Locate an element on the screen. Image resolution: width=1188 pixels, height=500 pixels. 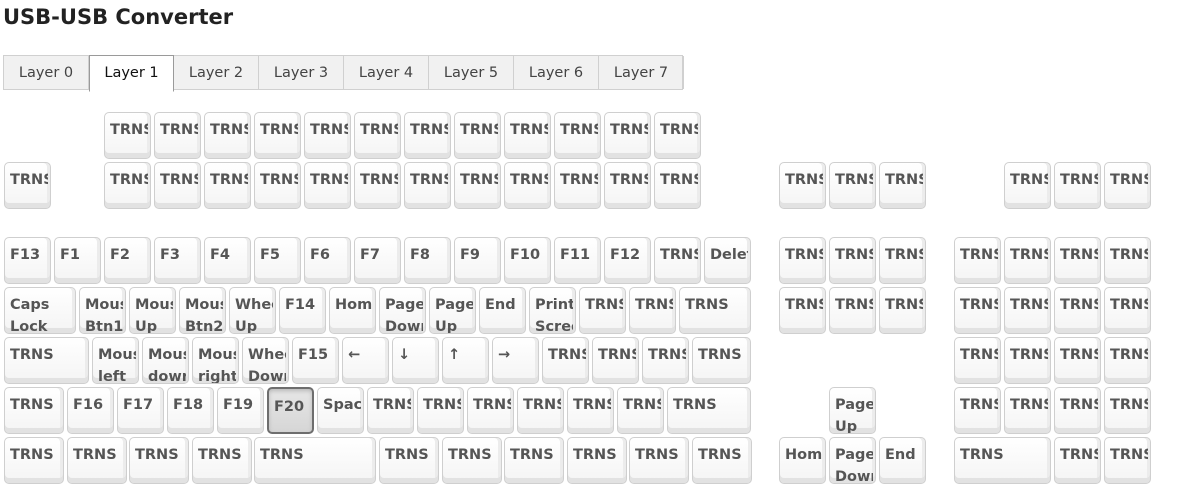
key-hom: Hom is located at coordinates (352, 310).